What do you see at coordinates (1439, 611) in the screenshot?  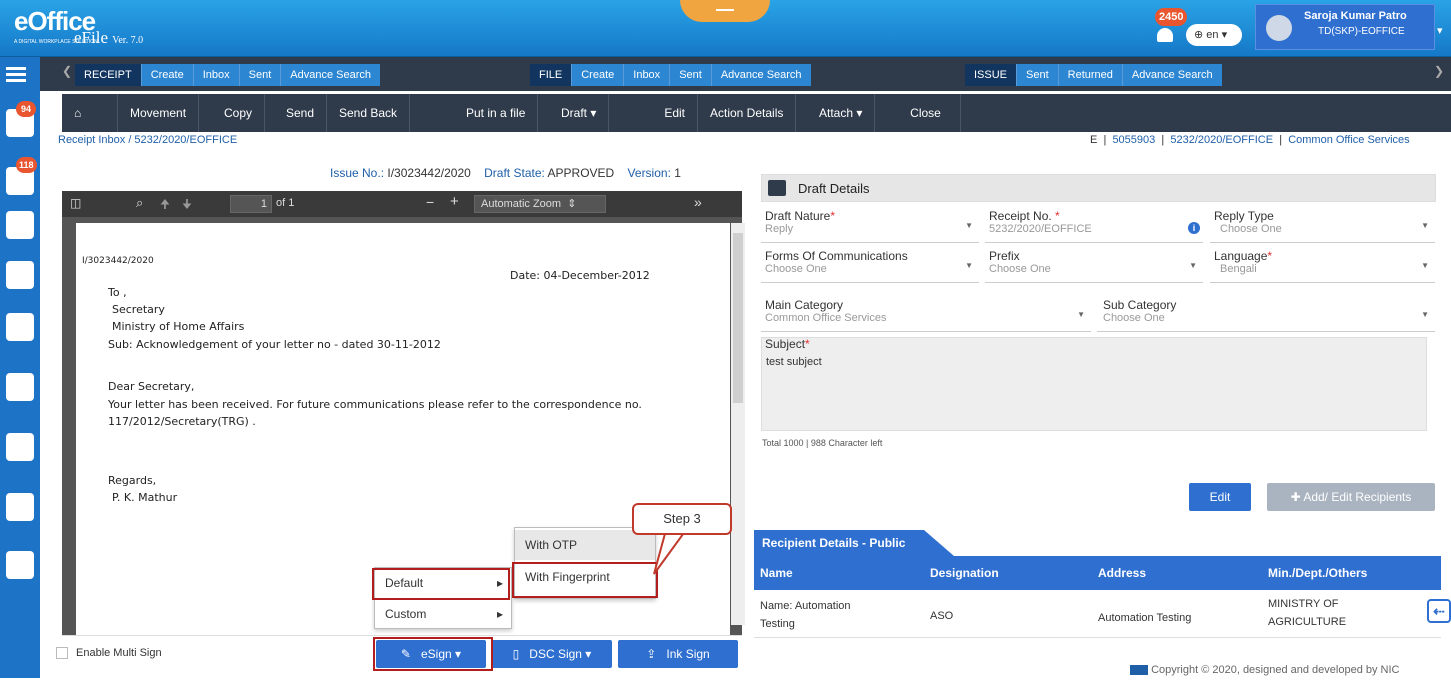 I see `expand-panel-icon: ⇠` at bounding box center [1439, 611].